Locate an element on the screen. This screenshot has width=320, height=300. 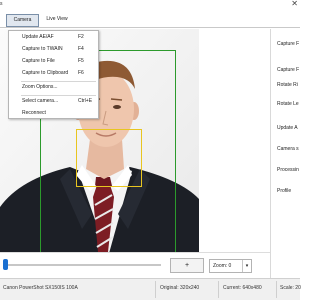
close-icon: ✕ is located at coordinates (294, 4).